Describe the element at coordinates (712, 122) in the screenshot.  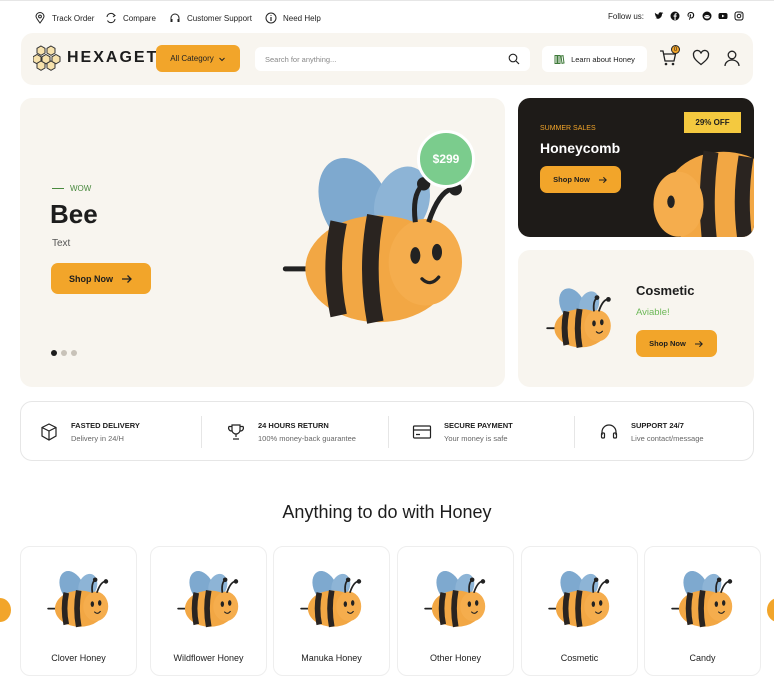
I see `discount-badge: 29% OFF` at that location.